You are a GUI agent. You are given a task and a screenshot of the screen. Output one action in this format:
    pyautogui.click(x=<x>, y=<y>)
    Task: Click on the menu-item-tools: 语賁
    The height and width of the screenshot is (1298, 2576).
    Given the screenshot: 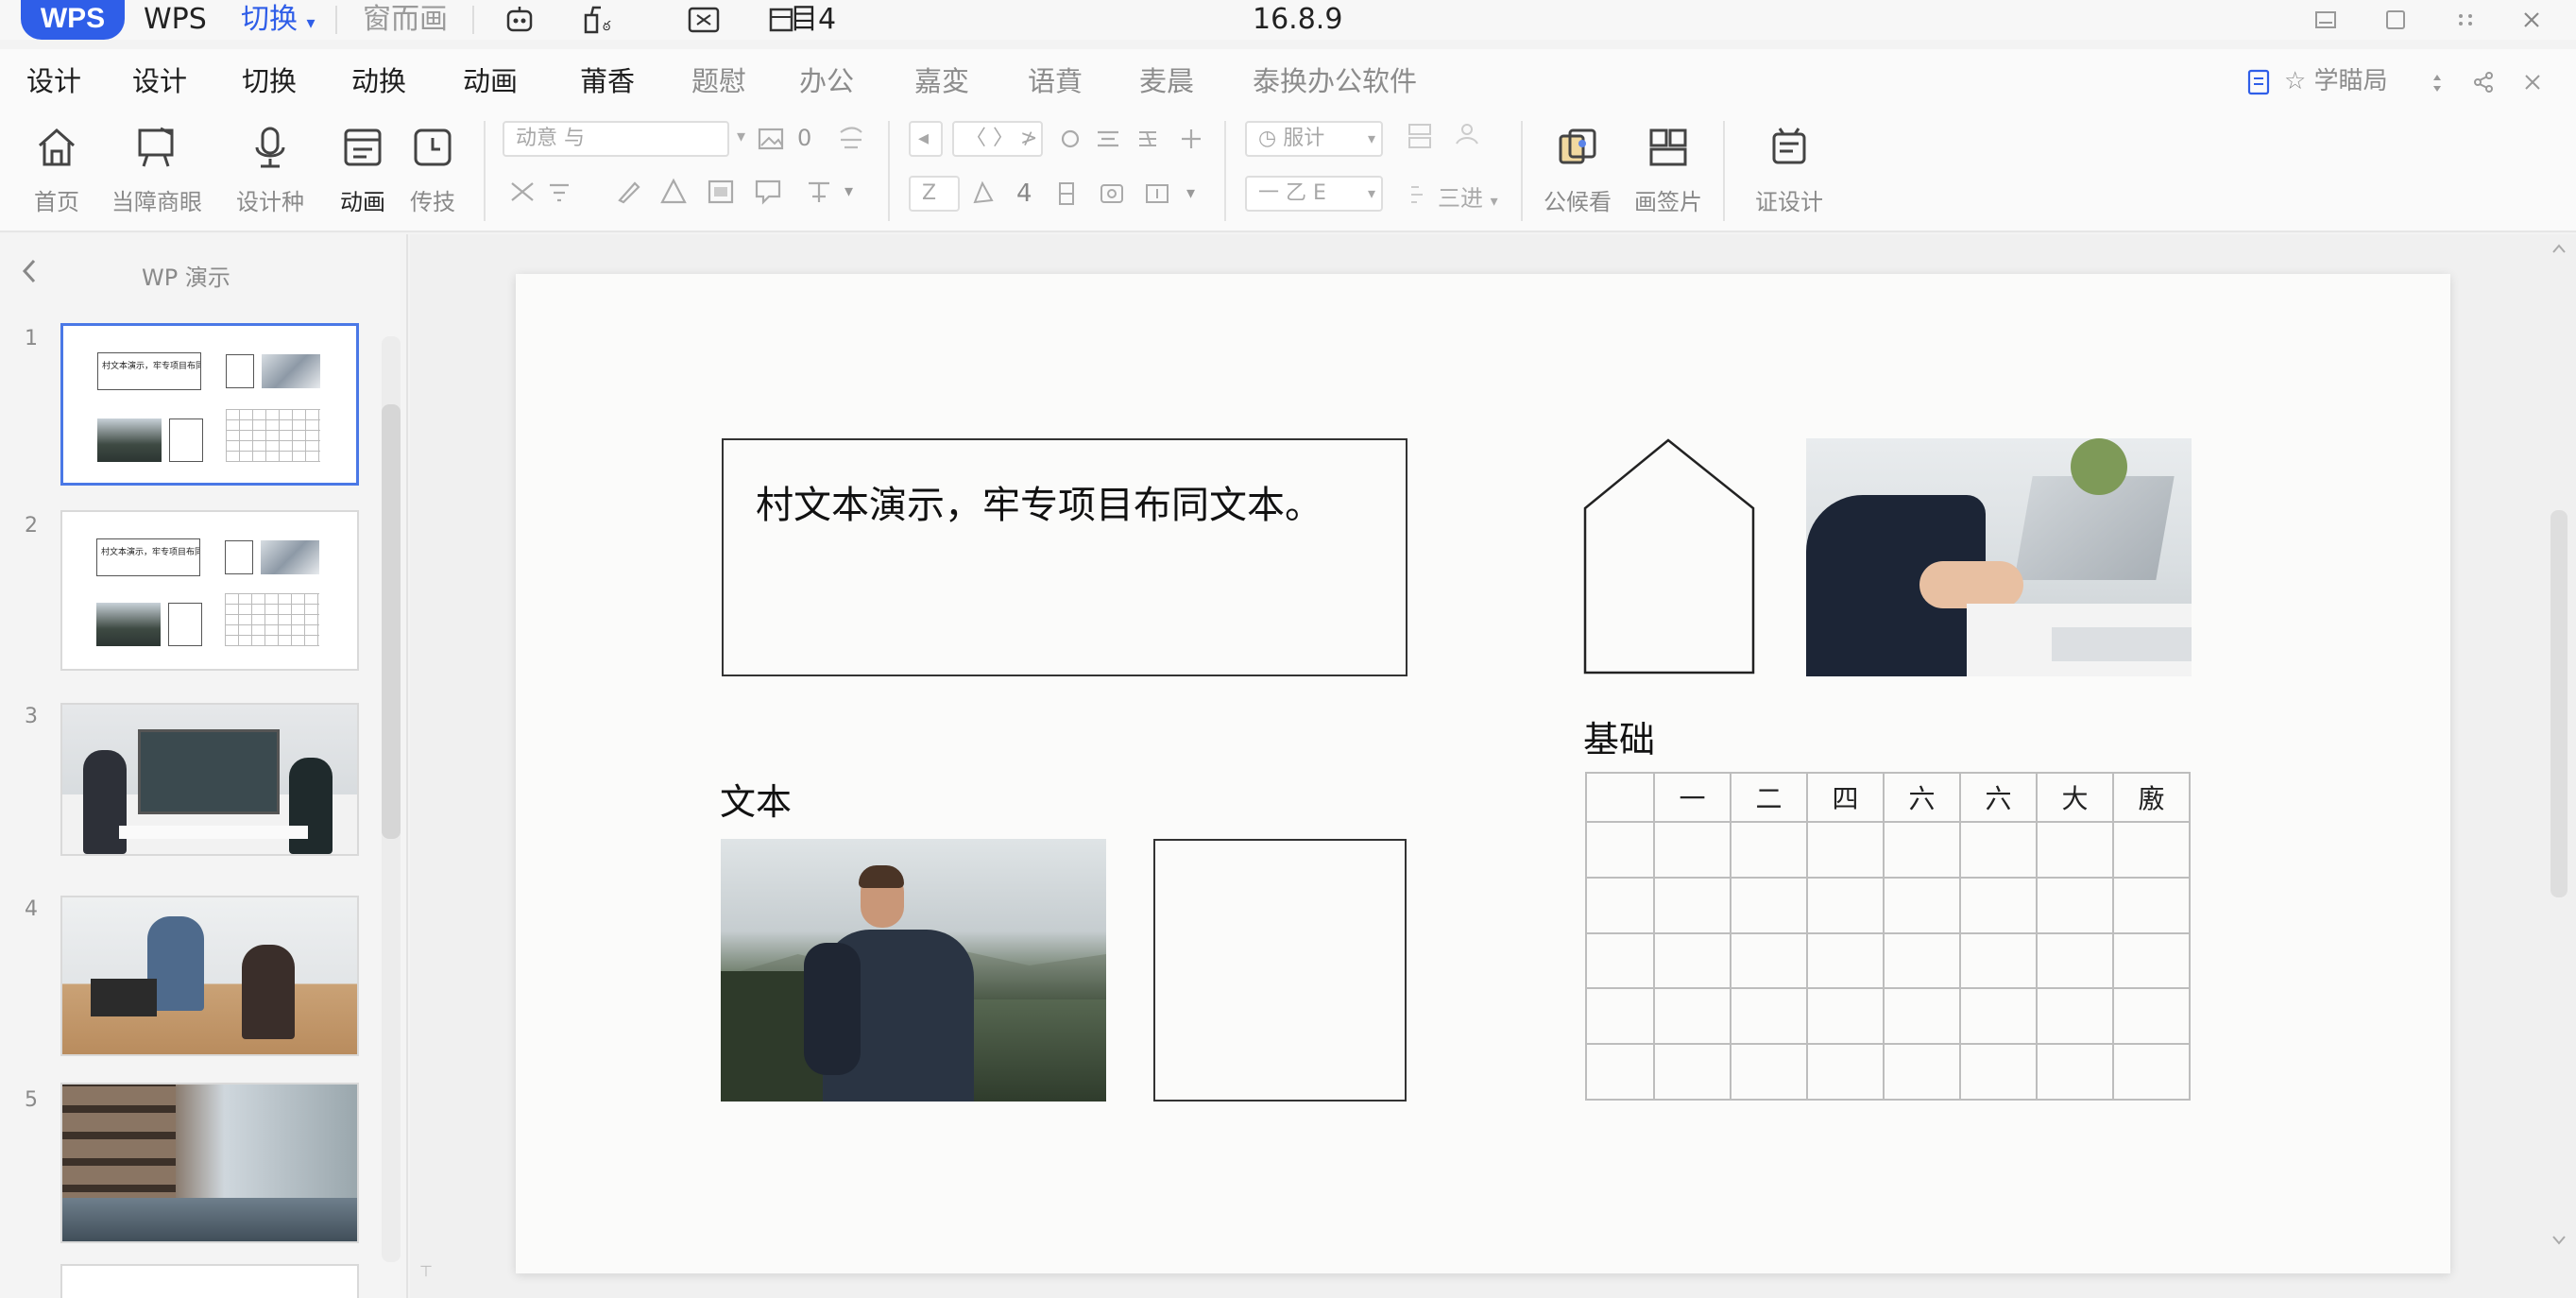 What is the action you would take?
    pyautogui.click(x=1055, y=81)
    